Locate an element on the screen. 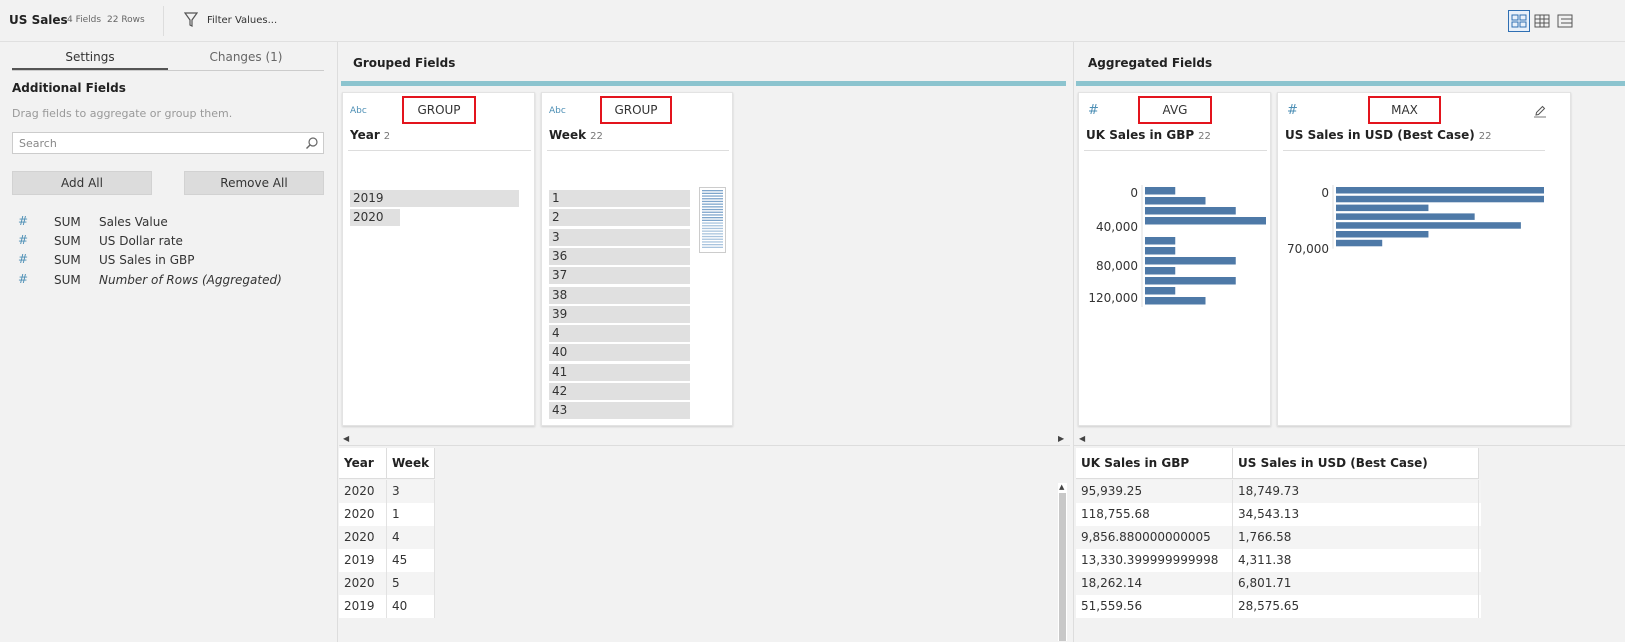 The image size is (1625, 642). value-row: 43 is located at coordinates (619, 411).